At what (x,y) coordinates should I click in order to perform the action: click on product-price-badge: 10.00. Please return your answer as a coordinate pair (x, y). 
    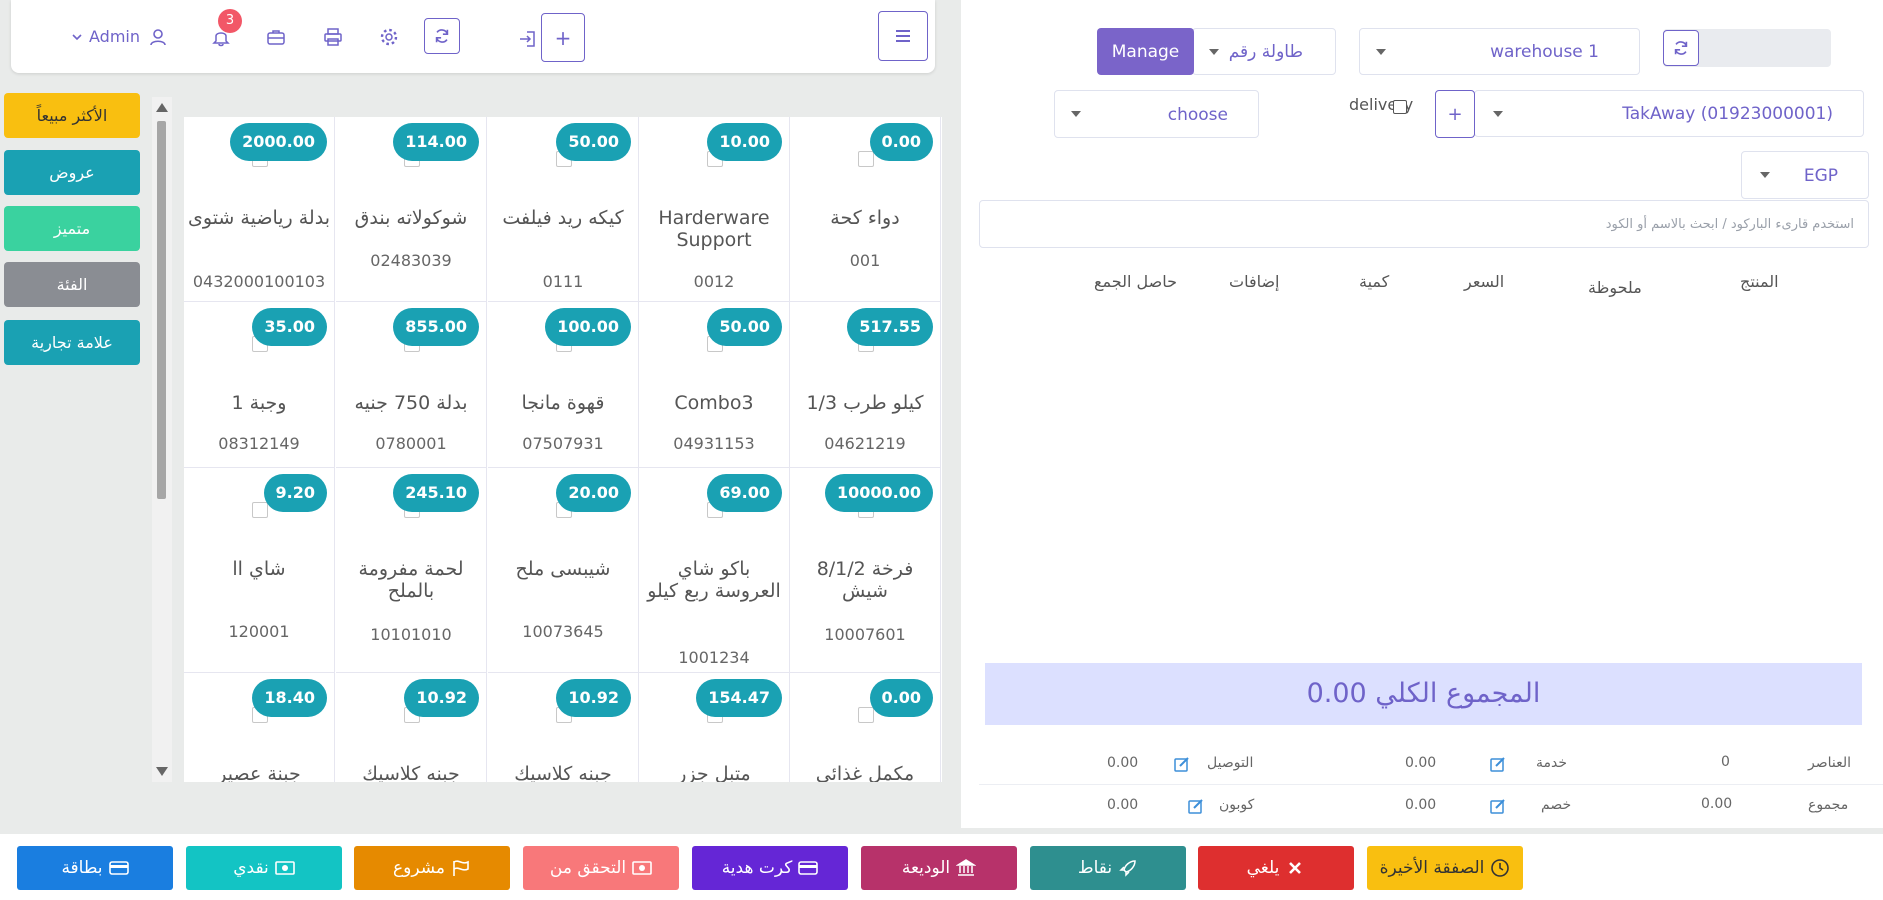
    Looking at the image, I should click on (744, 142).